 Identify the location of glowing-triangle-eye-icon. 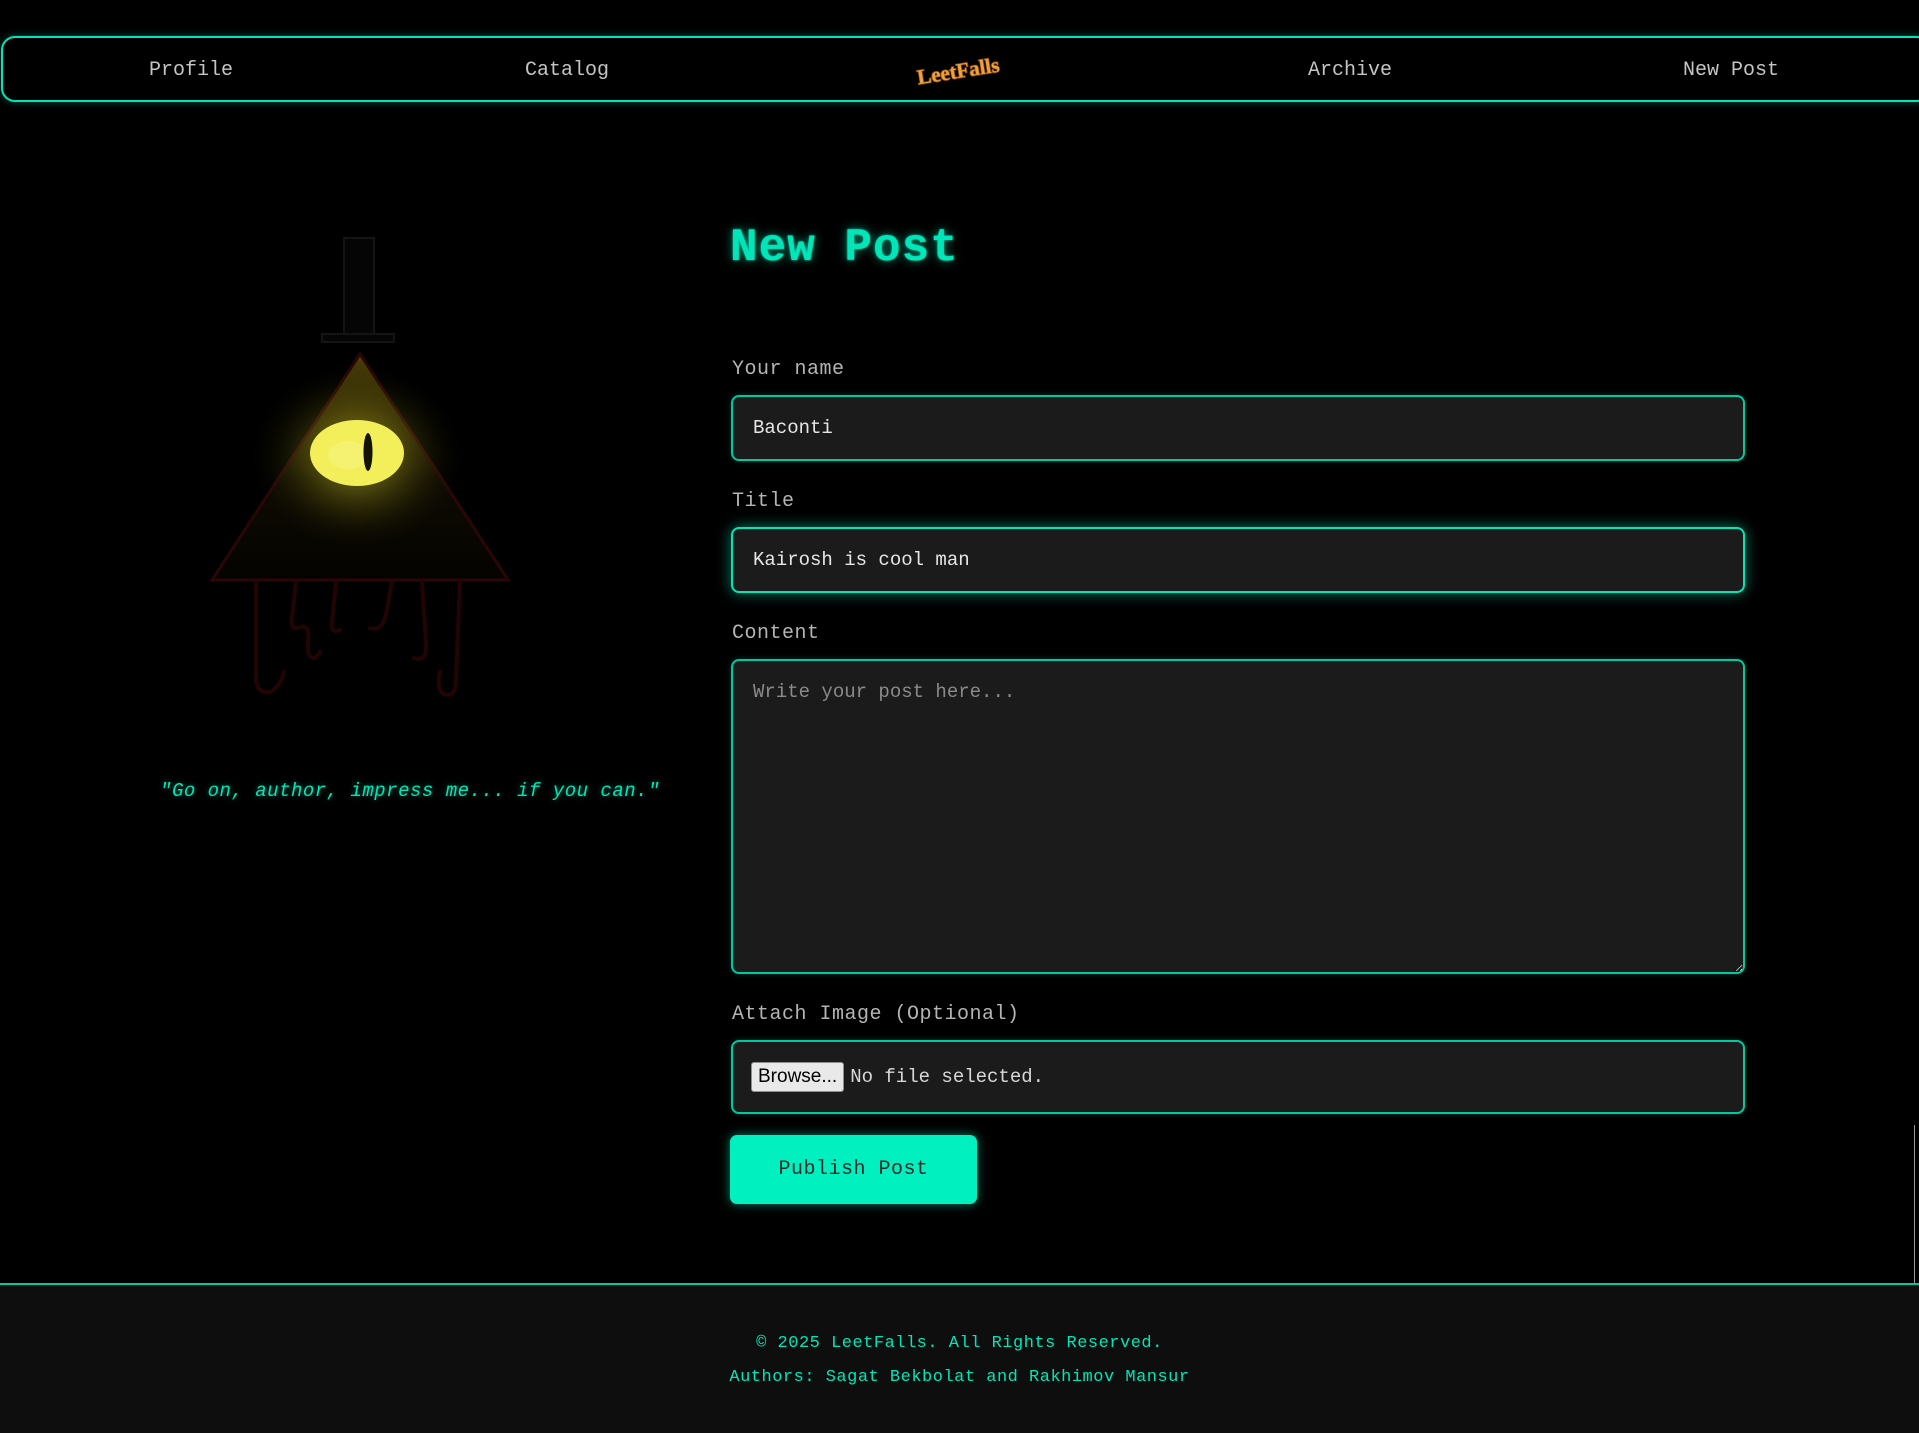
(360, 467).